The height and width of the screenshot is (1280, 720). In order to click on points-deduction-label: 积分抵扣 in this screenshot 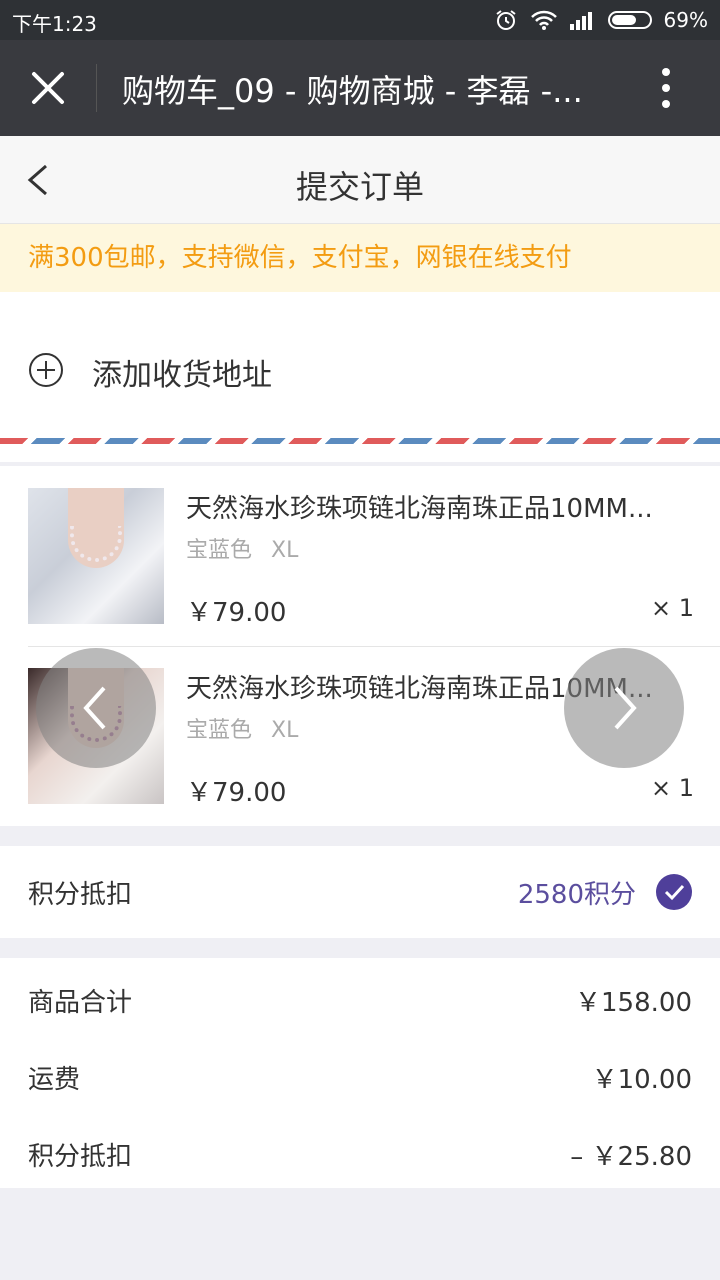, I will do `click(80, 1157)`.